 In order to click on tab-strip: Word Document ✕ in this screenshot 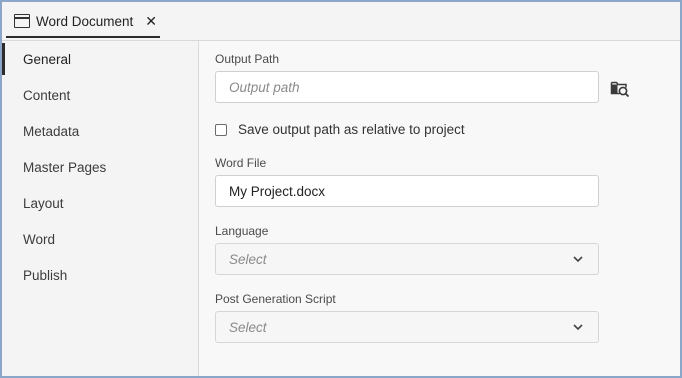, I will do `click(341, 21)`.